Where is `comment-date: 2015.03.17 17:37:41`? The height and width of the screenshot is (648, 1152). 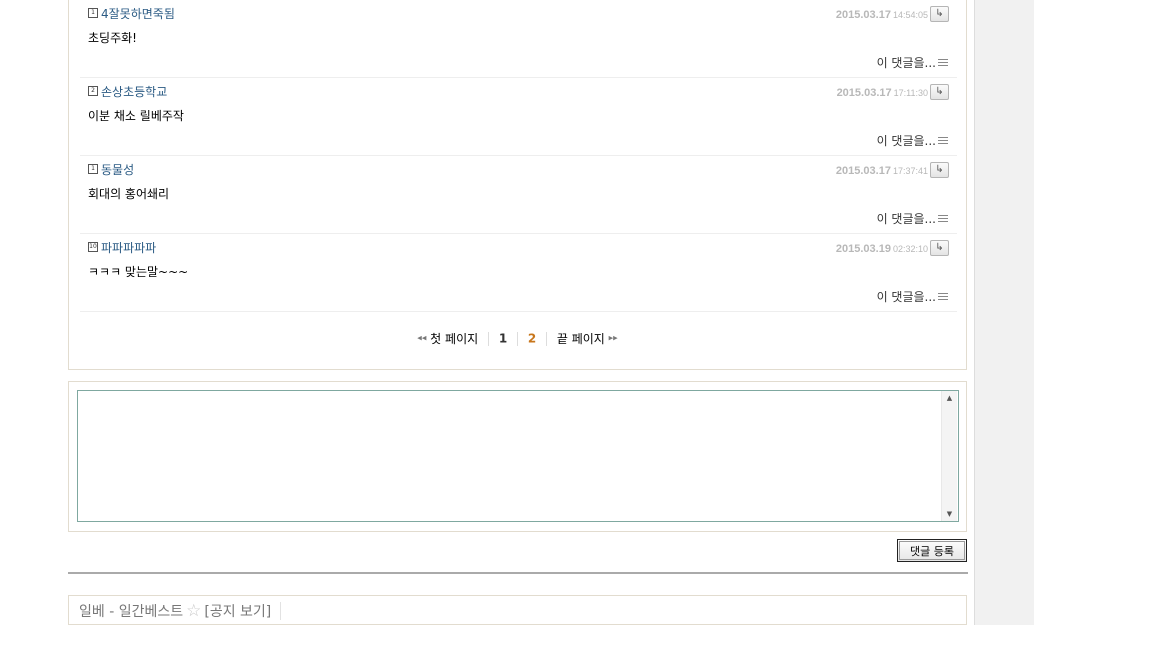
comment-date: 2015.03.17 17:37:41 is located at coordinates (881, 171).